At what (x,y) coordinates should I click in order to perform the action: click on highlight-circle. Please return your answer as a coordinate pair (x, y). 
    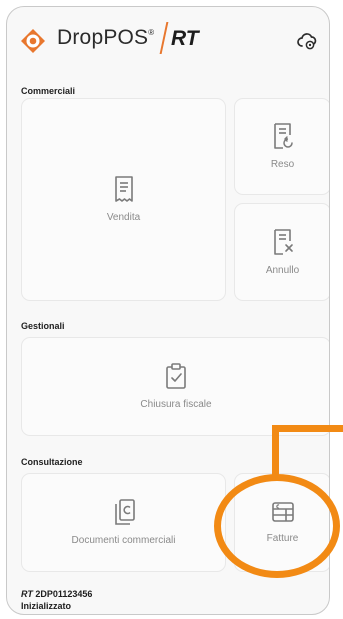
    Looking at the image, I should click on (277, 526).